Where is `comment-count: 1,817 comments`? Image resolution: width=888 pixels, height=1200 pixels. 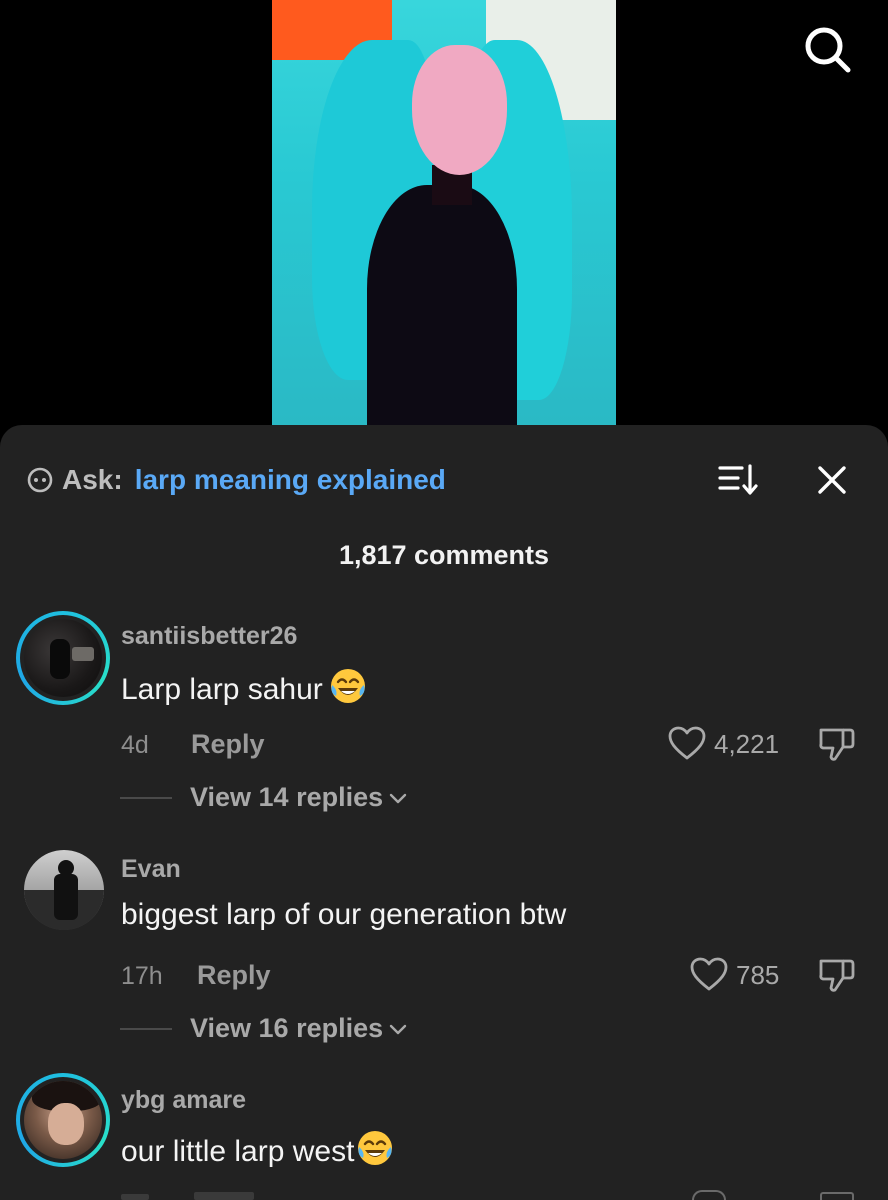 comment-count: 1,817 comments is located at coordinates (444, 555).